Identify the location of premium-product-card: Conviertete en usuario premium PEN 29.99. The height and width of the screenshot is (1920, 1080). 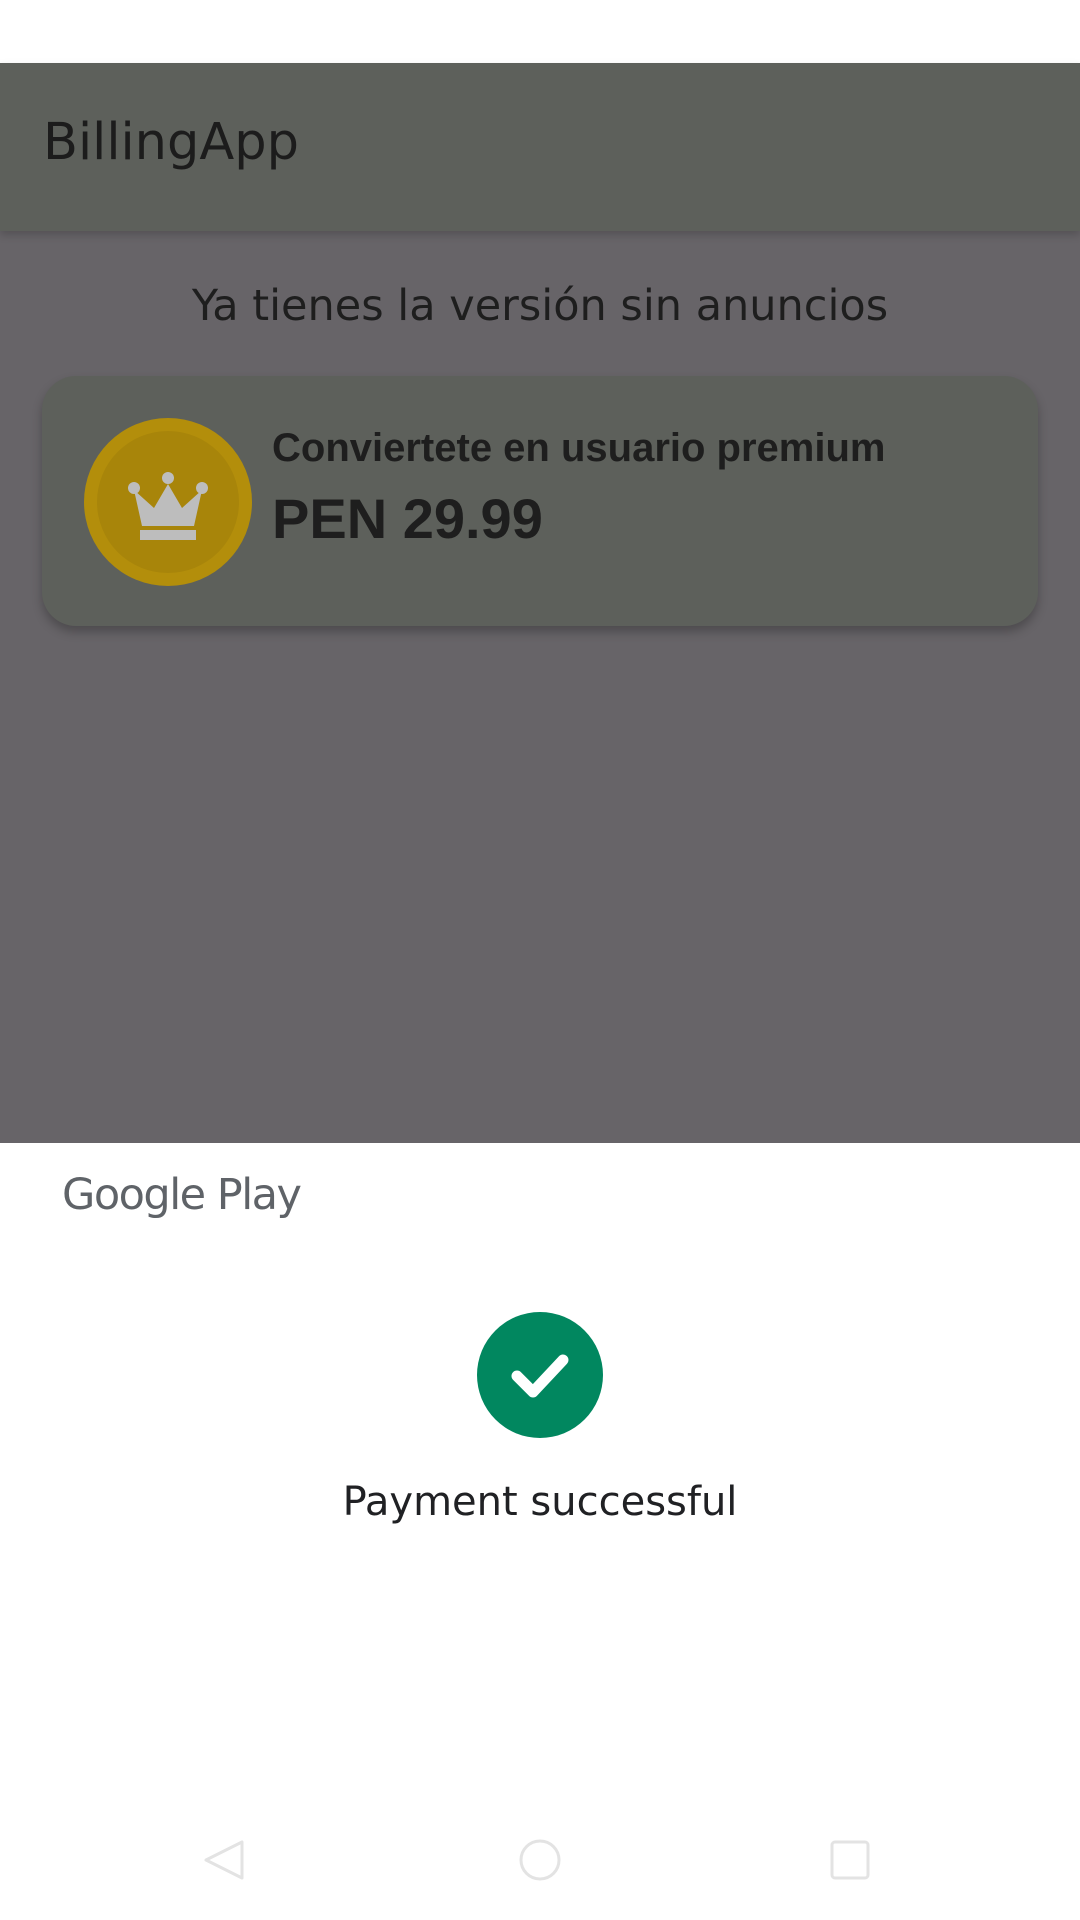
(540, 501).